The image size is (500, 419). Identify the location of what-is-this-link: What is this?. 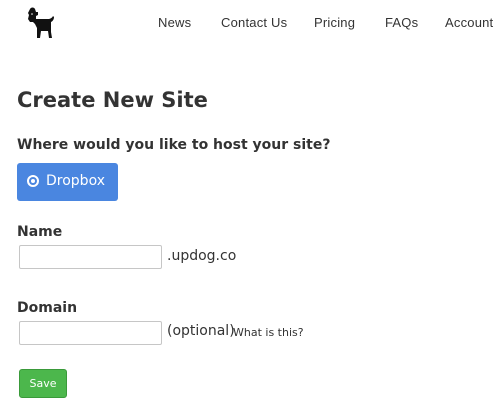
(268, 332).